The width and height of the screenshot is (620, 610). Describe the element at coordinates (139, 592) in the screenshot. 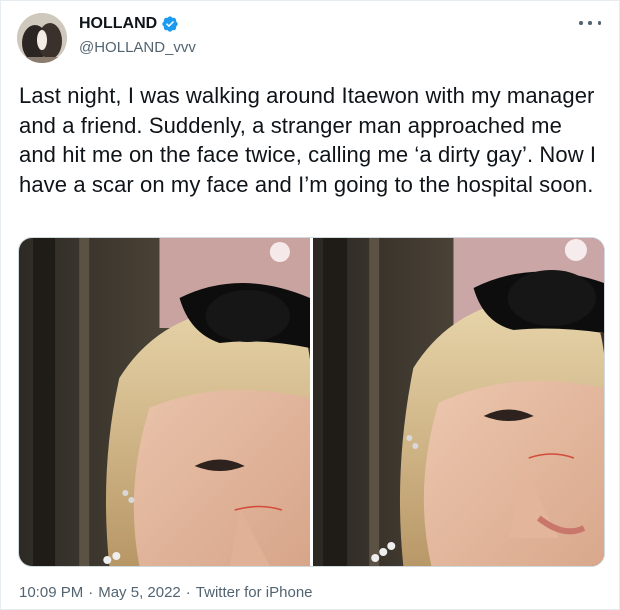

I see `tweet-date: May 5, 2022` at that location.